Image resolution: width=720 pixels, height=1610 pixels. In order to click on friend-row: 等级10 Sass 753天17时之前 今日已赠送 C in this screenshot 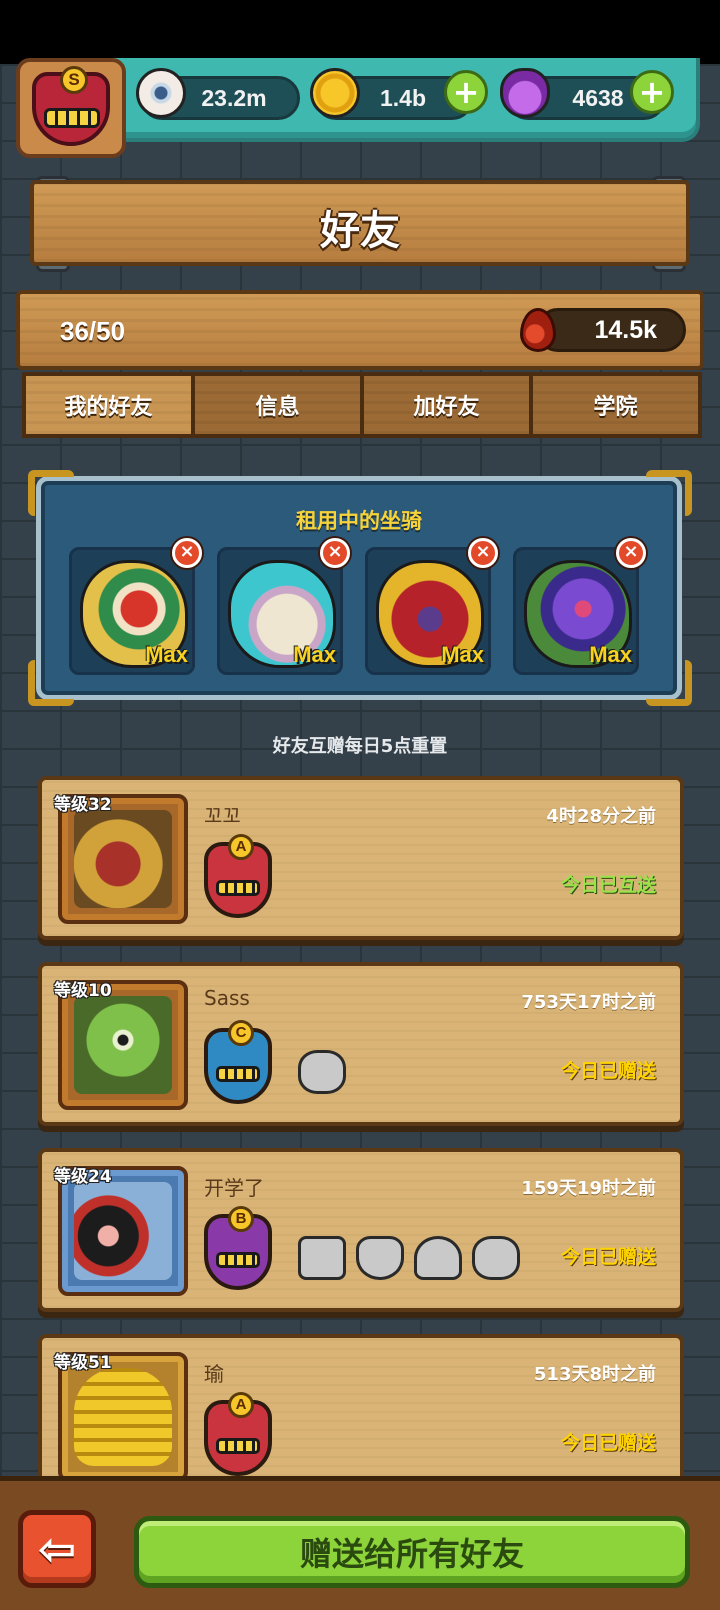, I will do `click(361, 1044)`.